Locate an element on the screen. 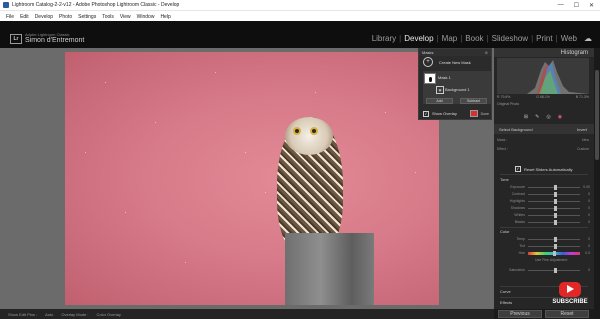 The image size is (600, 319). slider-hue: Hue 0.0 is located at coordinates (545, 253).